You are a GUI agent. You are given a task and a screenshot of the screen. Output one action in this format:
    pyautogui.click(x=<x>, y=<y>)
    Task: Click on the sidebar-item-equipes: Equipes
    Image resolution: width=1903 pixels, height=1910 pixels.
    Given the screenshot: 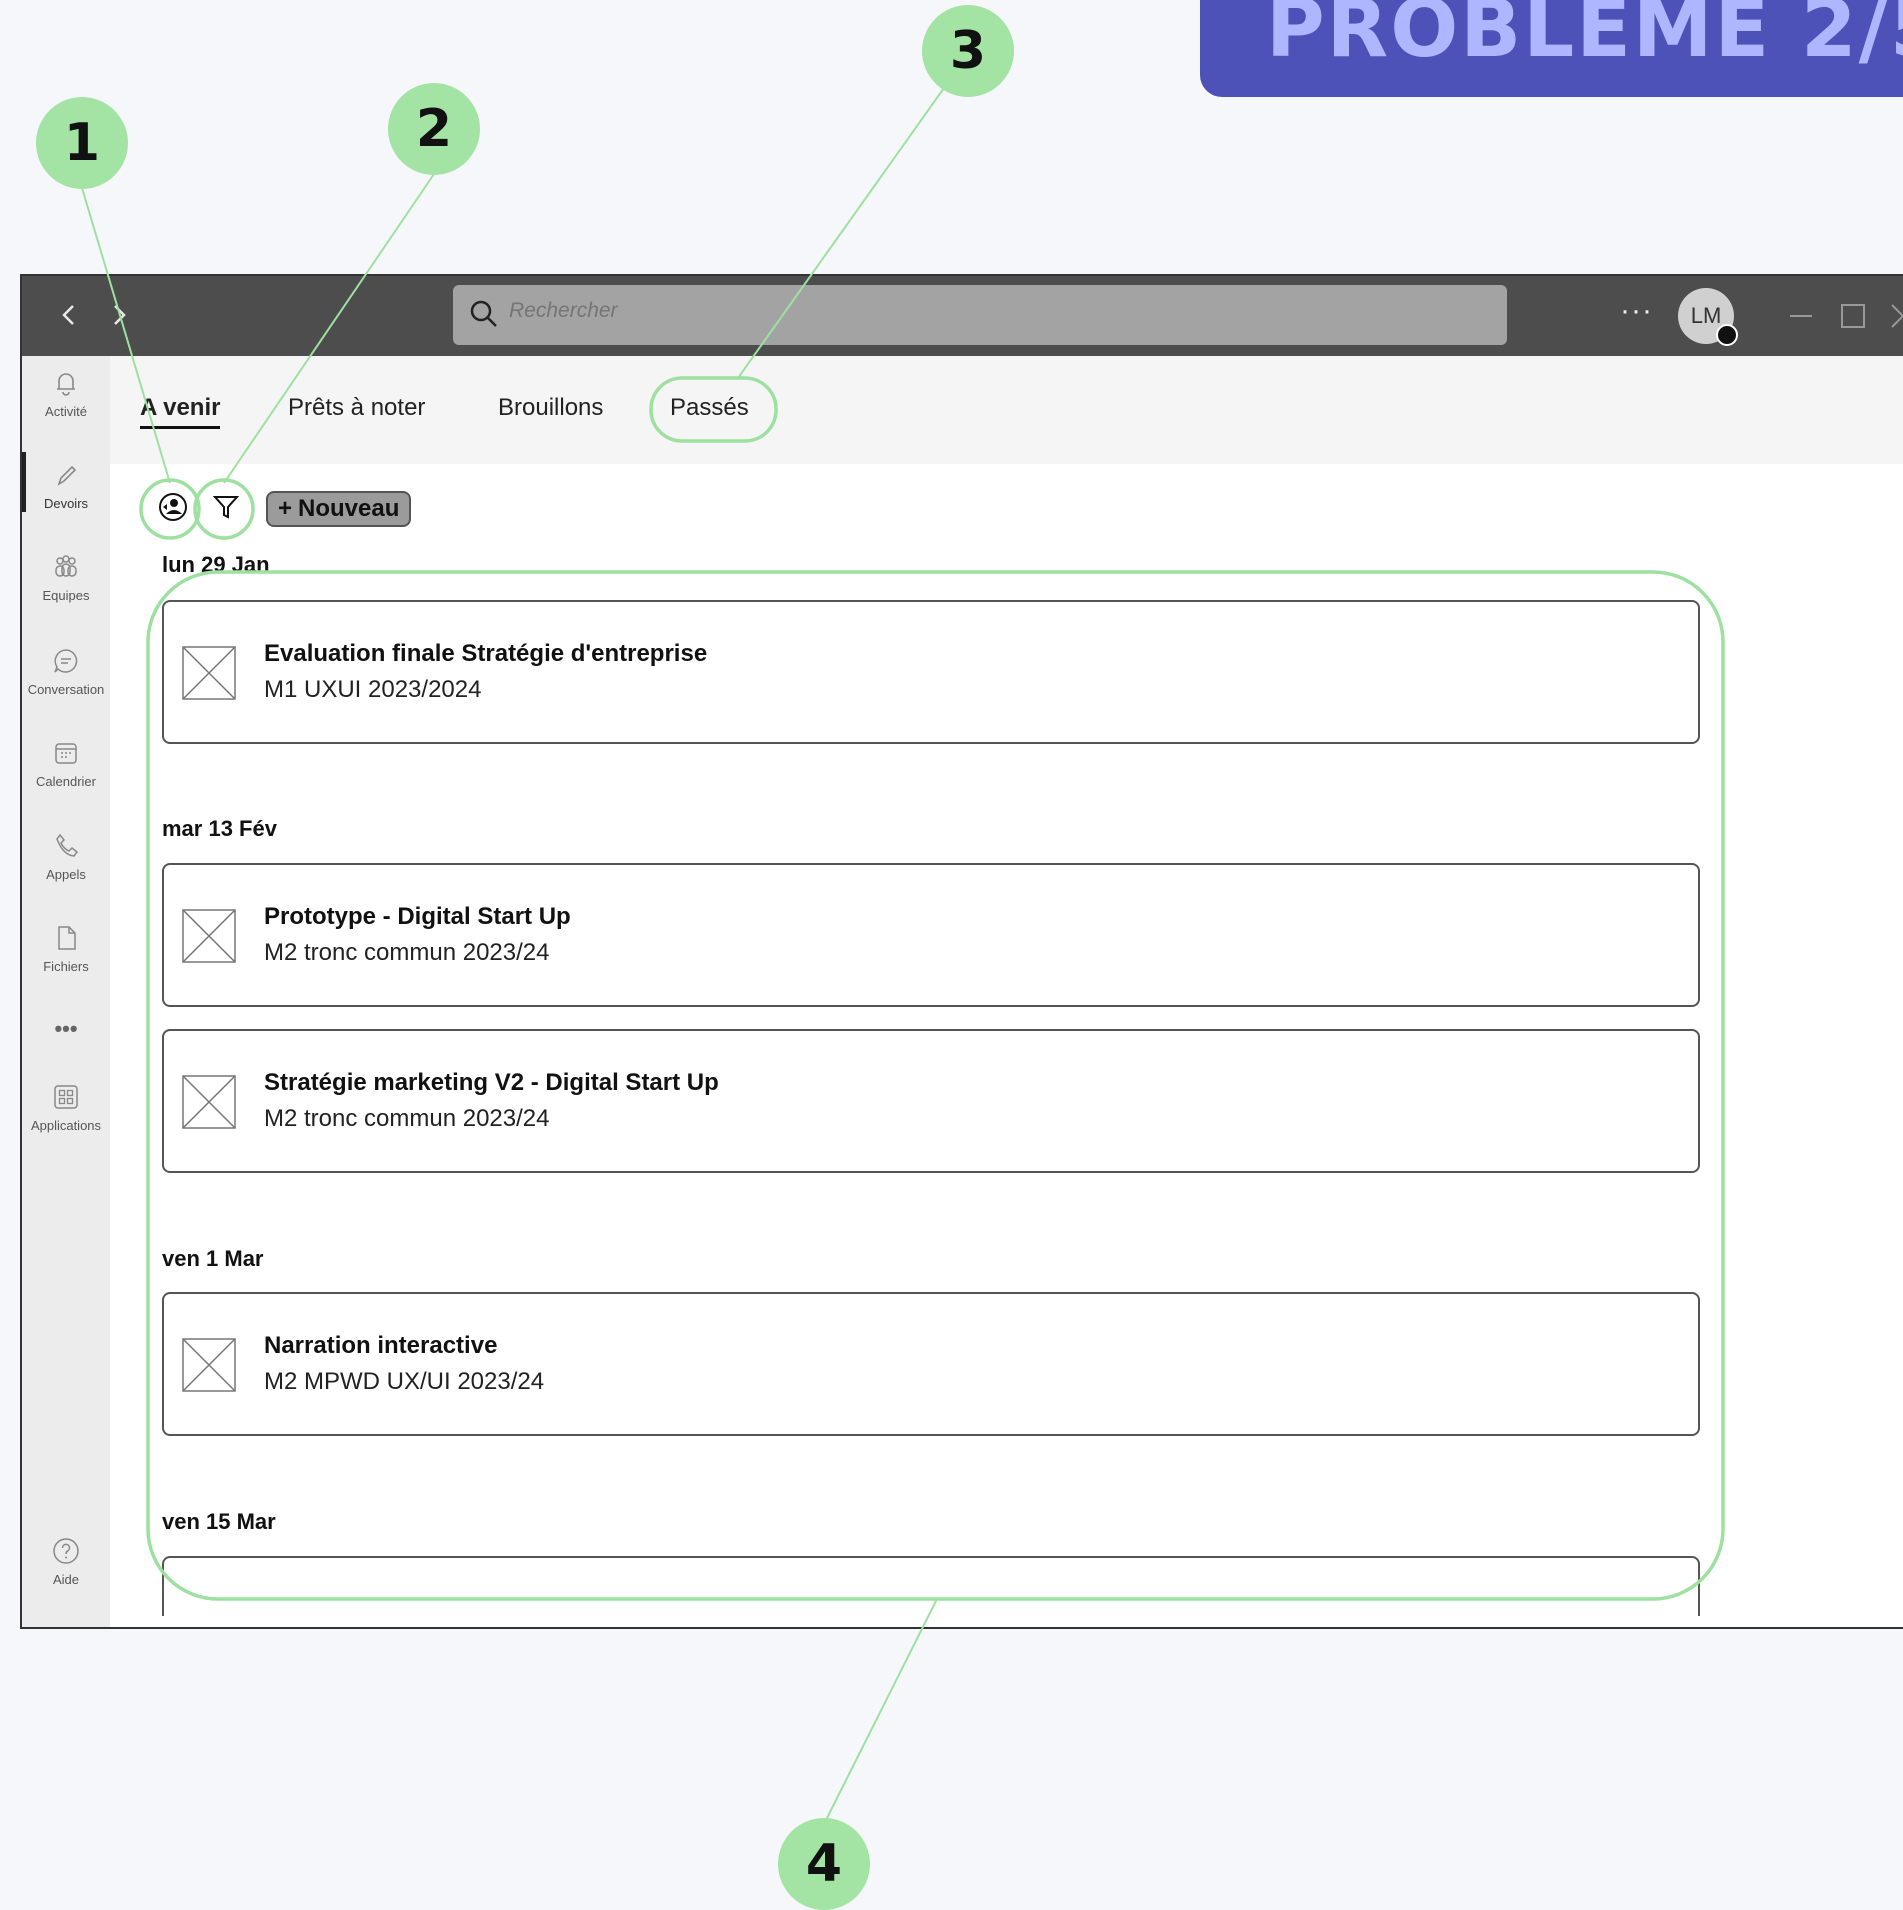 What is the action you would take?
    pyautogui.click(x=66, y=577)
    